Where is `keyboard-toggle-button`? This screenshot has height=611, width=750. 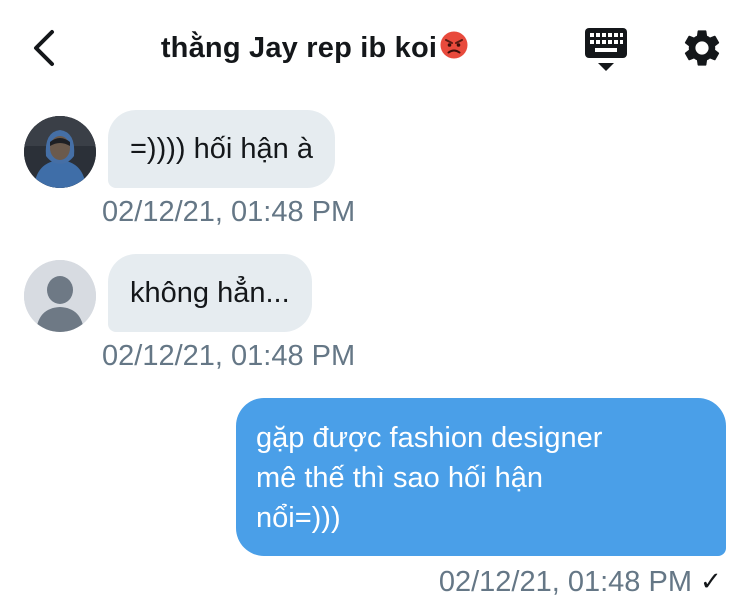 keyboard-toggle-button is located at coordinates (606, 50).